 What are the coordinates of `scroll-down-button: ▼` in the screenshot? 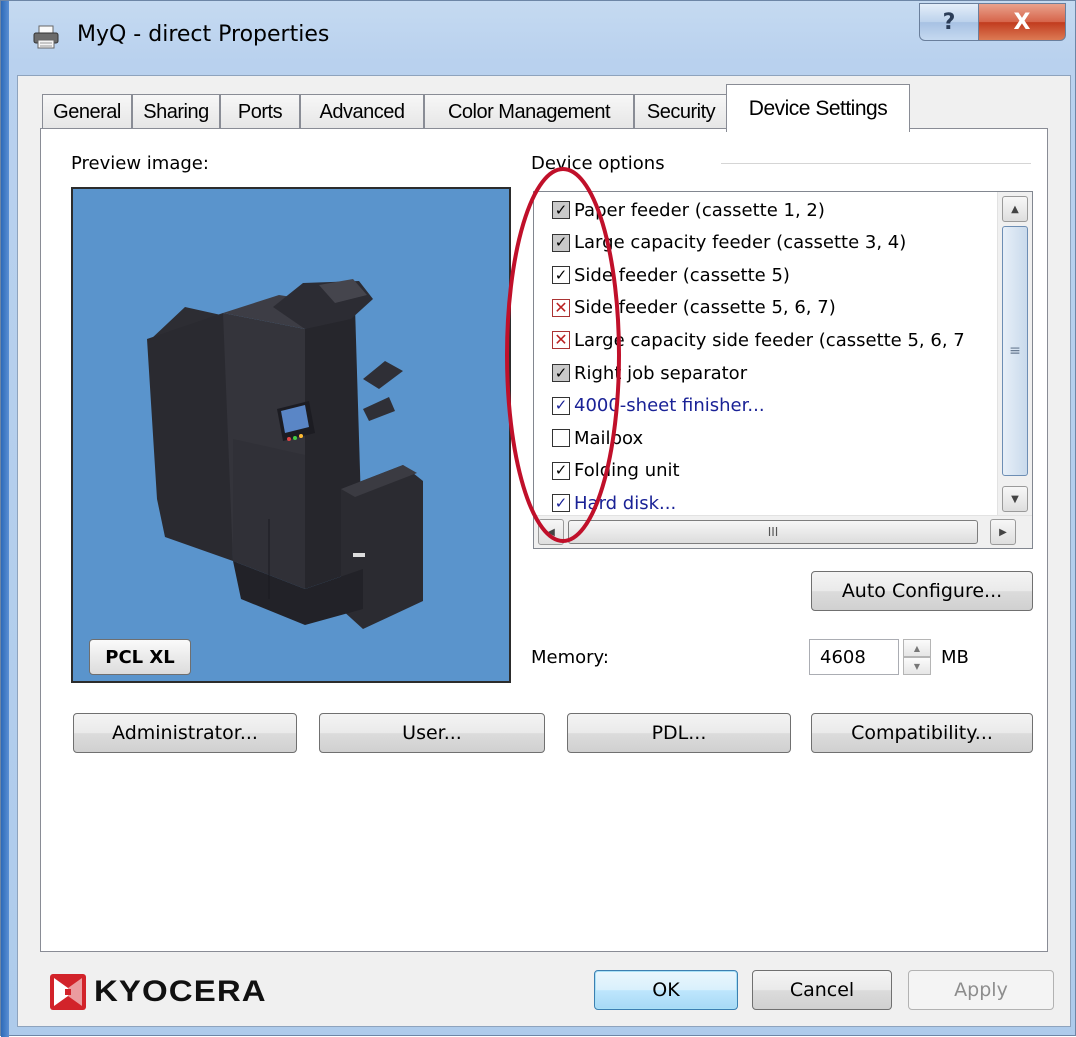 It's located at (1015, 499).